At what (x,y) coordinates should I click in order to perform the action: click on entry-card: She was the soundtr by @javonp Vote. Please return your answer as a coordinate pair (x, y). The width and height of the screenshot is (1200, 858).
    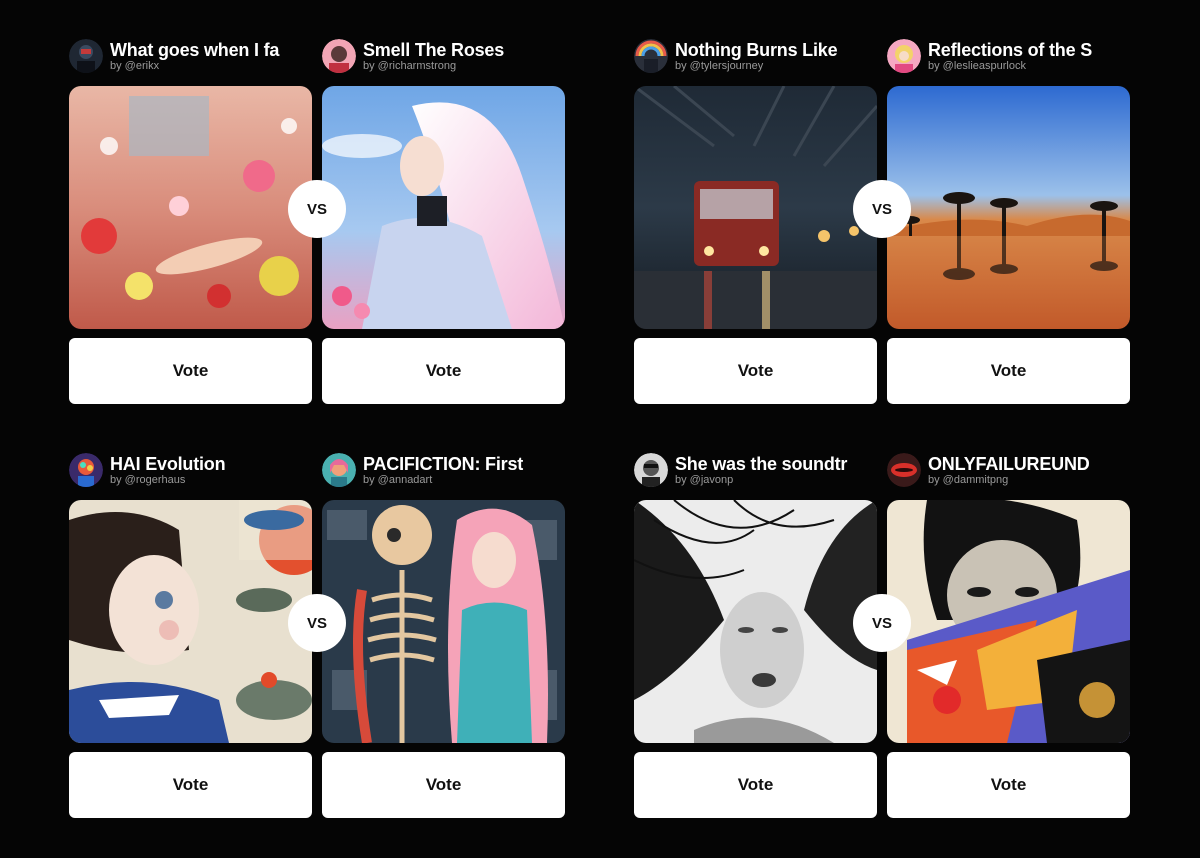
    Looking at the image, I should click on (755, 635).